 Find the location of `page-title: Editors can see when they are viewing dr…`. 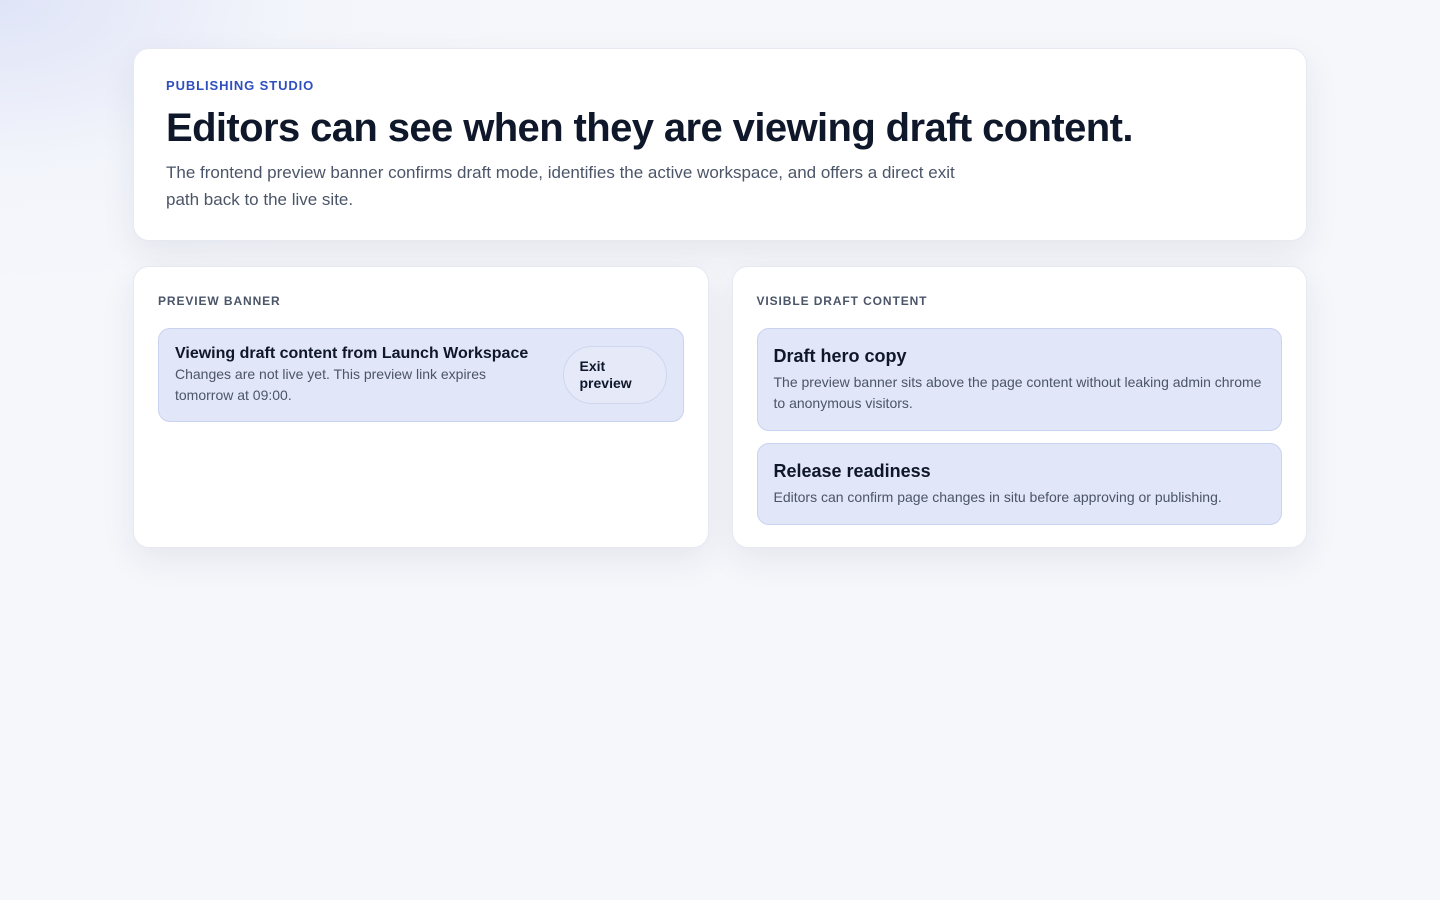

page-title: Editors can see when they are viewing dr… is located at coordinates (649, 128).